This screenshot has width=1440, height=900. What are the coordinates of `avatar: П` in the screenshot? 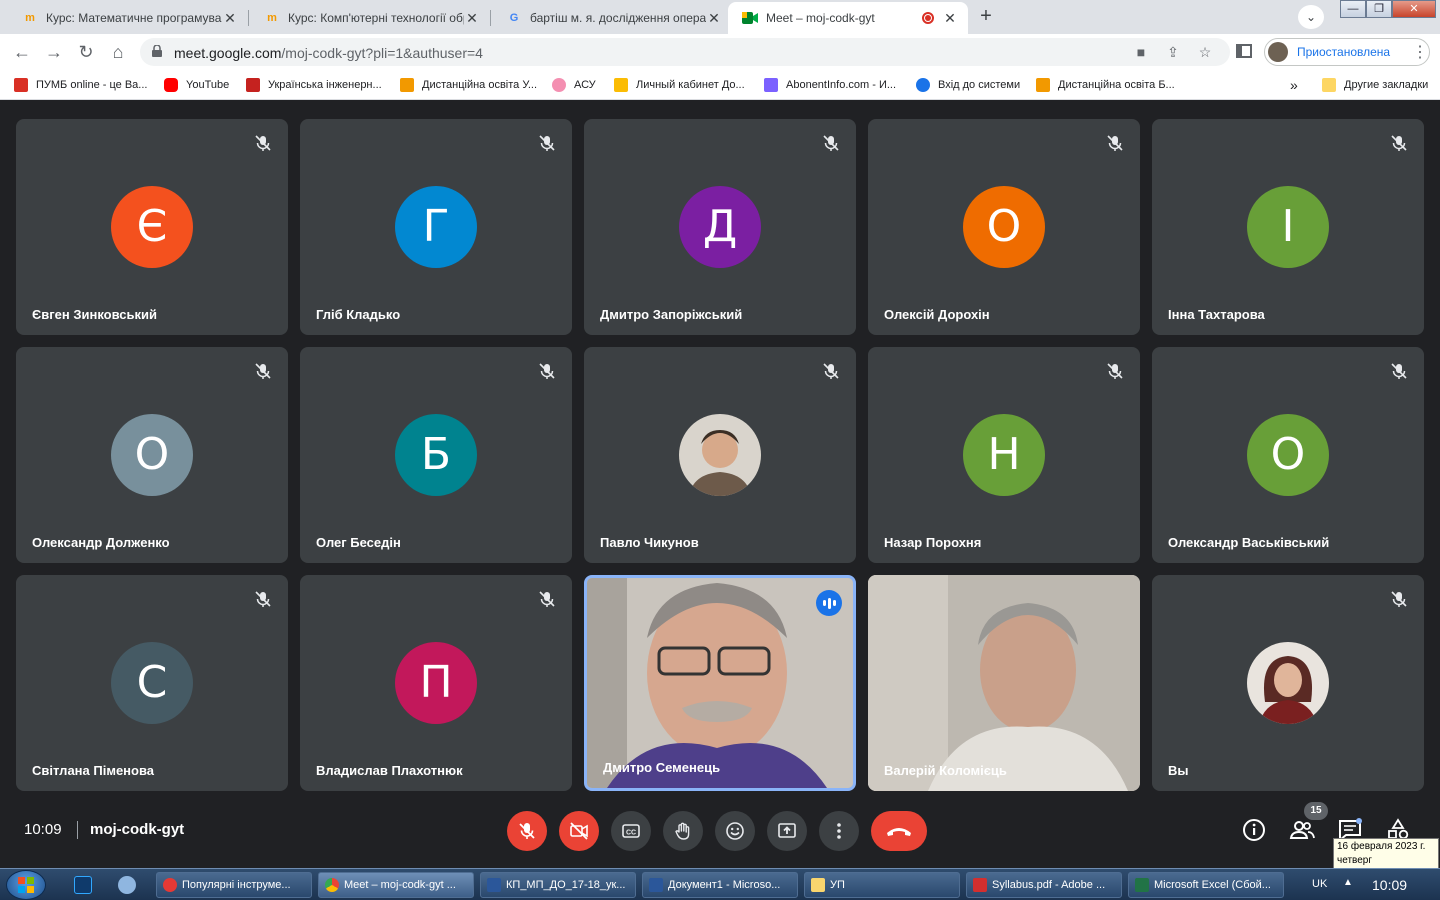 It's located at (436, 683).